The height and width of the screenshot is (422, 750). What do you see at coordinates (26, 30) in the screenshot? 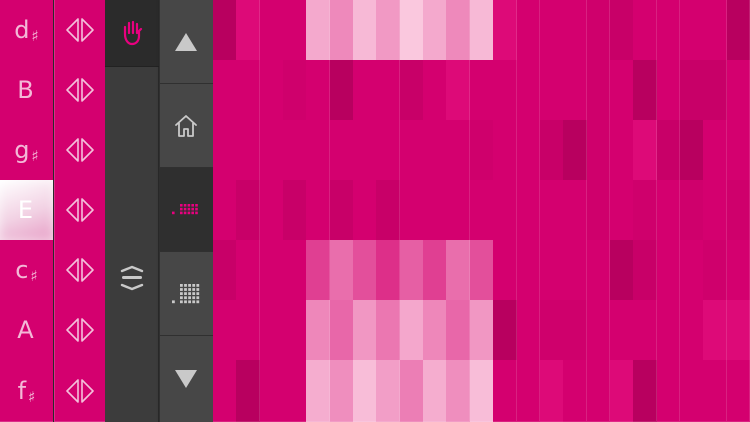
I see `note-key-0: d ♯` at bounding box center [26, 30].